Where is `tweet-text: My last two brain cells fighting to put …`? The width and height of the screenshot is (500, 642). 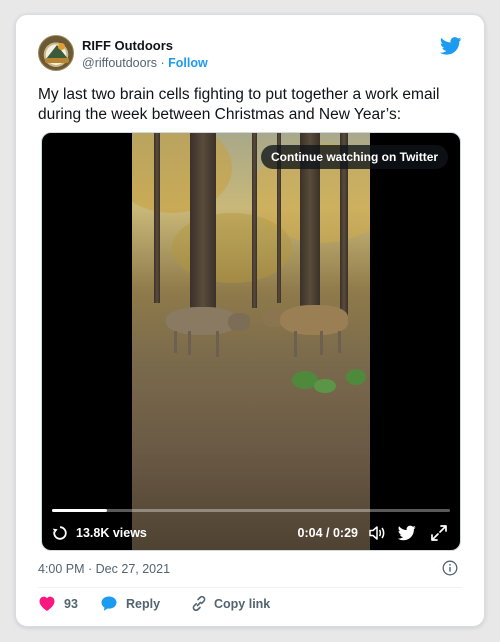
tweet-text: My last two brain cells fighting to put … is located at coordinates (239, 104).